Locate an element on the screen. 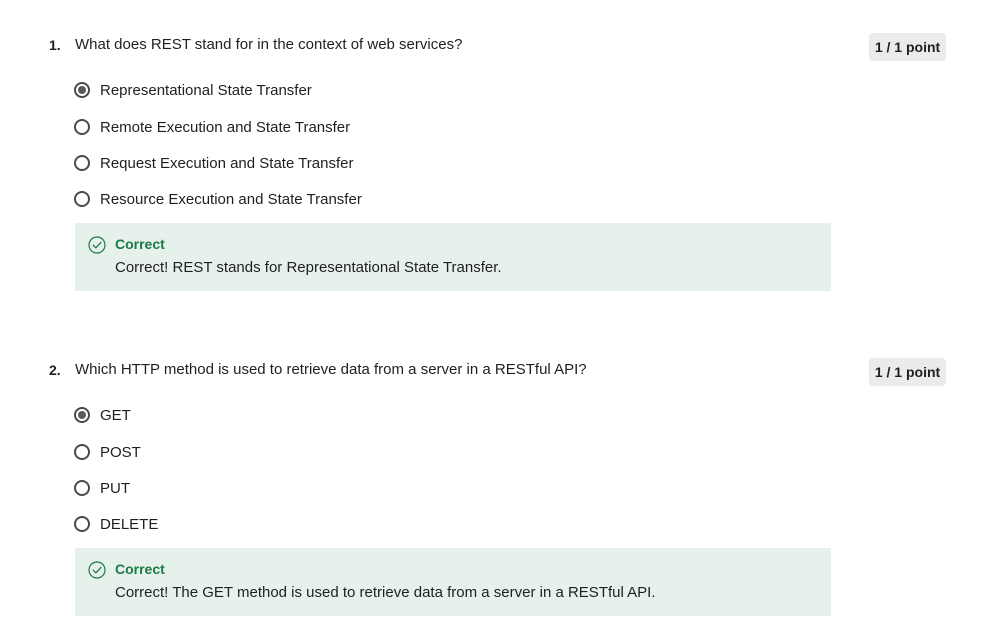 This screenshot has width=984, height=637. question-number: 2. is located at coordinates (55, 370).